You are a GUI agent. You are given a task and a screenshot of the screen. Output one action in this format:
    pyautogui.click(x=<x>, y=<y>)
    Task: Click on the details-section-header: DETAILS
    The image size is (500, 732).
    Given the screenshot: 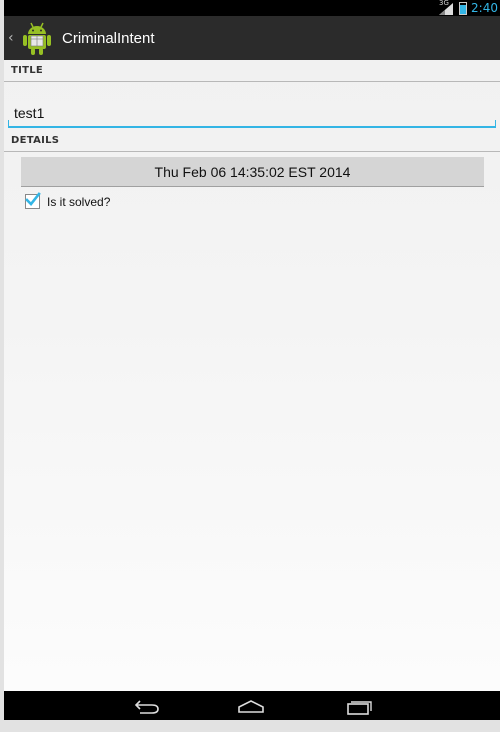 What is the action you would take?
    pyautogui.click(x=252, y=141)
    